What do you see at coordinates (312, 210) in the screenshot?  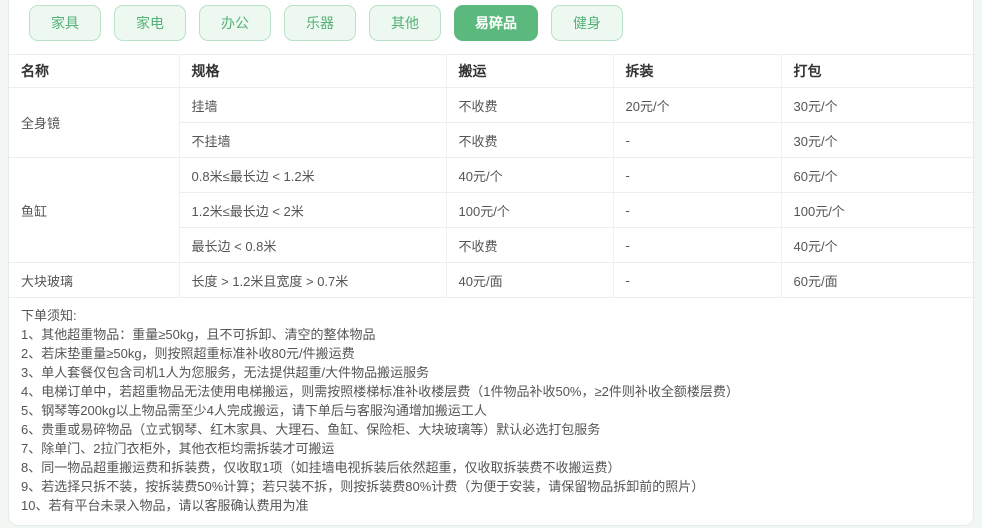 I see `spec-cell: 1.2米≤最长边 < 2米` at bounding box center [312, 210].